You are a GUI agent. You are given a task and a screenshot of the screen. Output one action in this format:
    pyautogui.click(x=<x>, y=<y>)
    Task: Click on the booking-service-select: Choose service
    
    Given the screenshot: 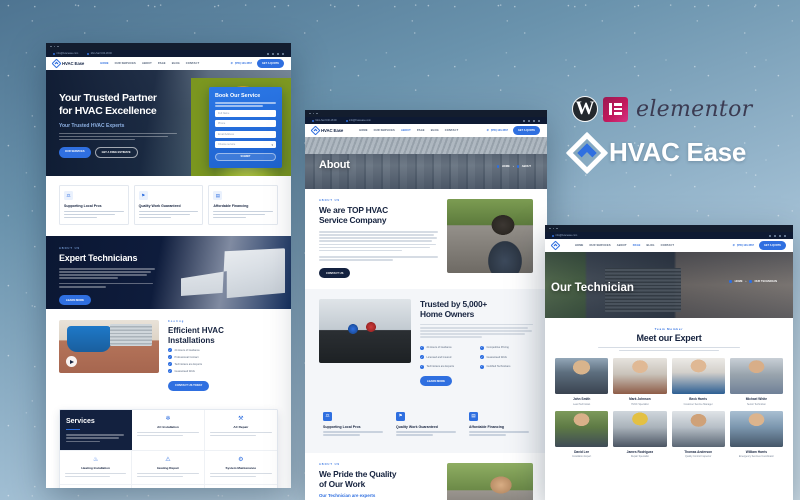 What is the action you would take?
    pyautogui.click(x=245, y=145)
    